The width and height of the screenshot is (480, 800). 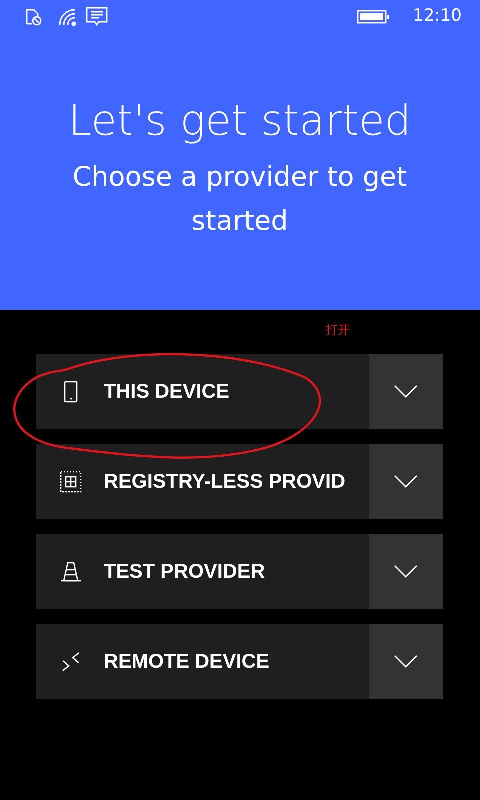 I want to click on message-icon, so click(x=97, y=17).